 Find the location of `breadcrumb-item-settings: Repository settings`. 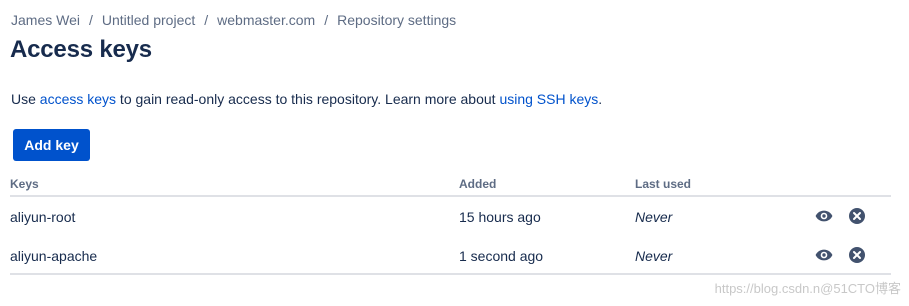

breadcrumb-item-settings: Repository settings is located at coordinates (396, 20).